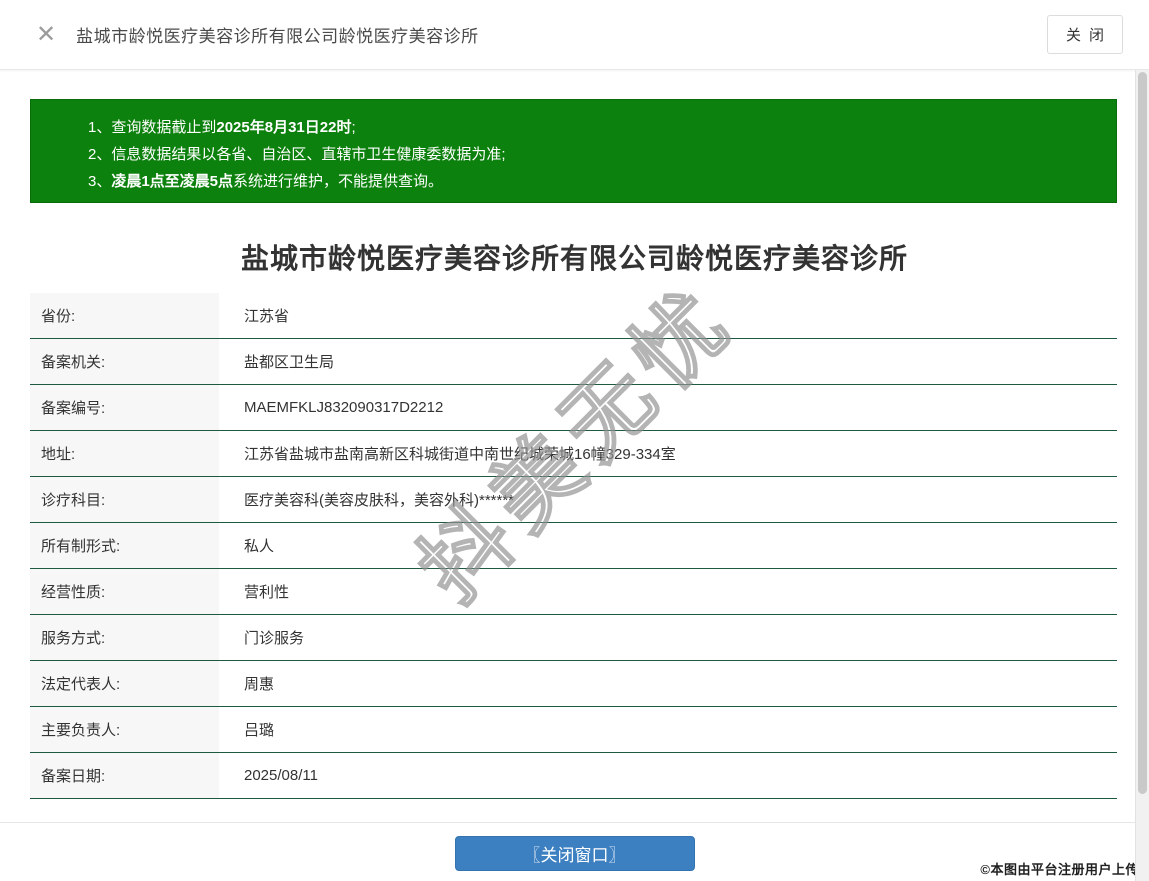 Image resolution: width=1149 pixels, height=881 pixels. Describe the element at coordinates (100, 181) in the screenshot. I see `notice-line-3-num: 3、` at that location.